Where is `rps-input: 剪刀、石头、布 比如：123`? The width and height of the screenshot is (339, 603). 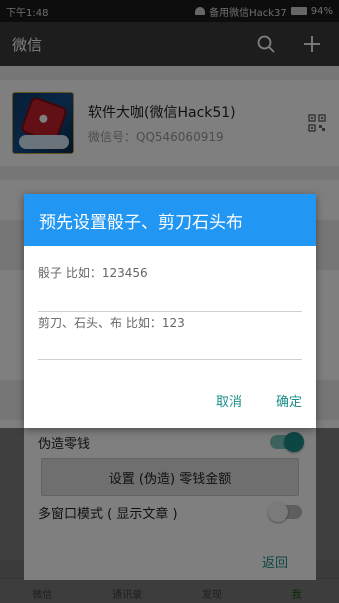
rps-input: 剪刀、石头、布 比如：123 is located at coordinates (170, 337).